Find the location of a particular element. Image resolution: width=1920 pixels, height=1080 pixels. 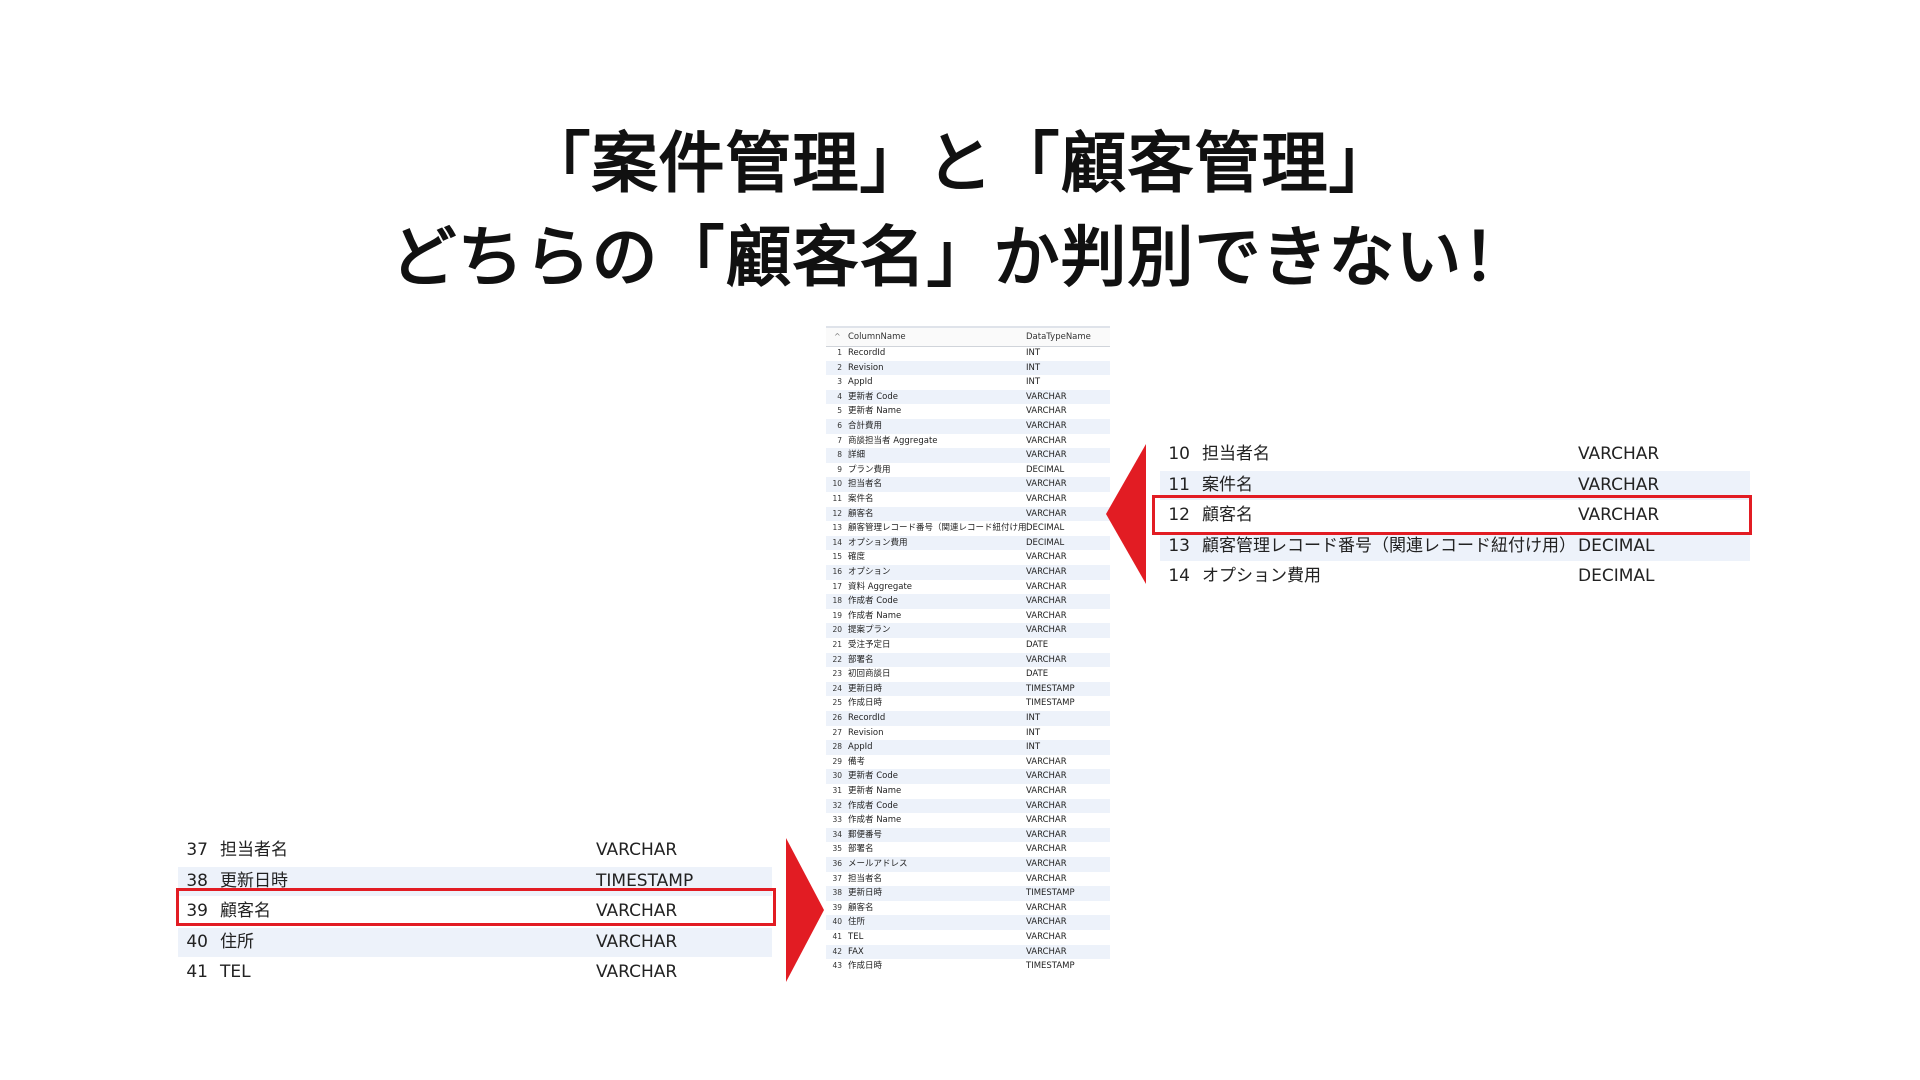

sort-caret-icon: ^ is located at coordinates (837, 337).